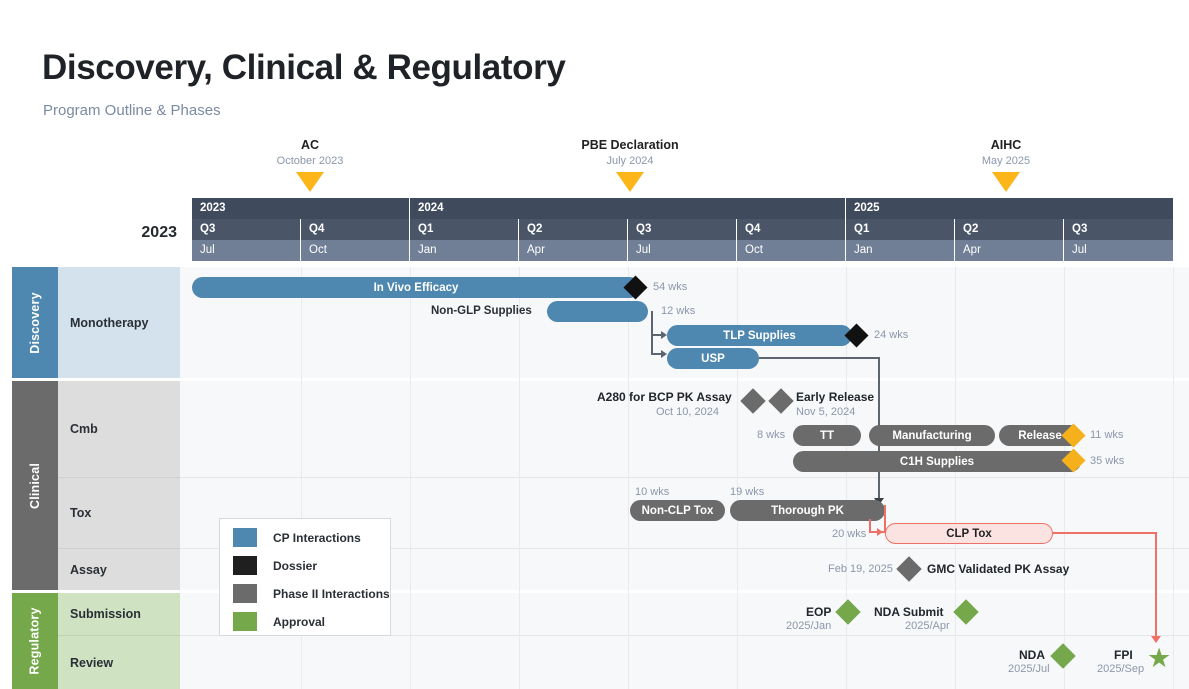  What do you see at coordinates (1118, 250) in the screenshot?
I see `month-cell-8: Jul` at bounding box center [1118, 250].